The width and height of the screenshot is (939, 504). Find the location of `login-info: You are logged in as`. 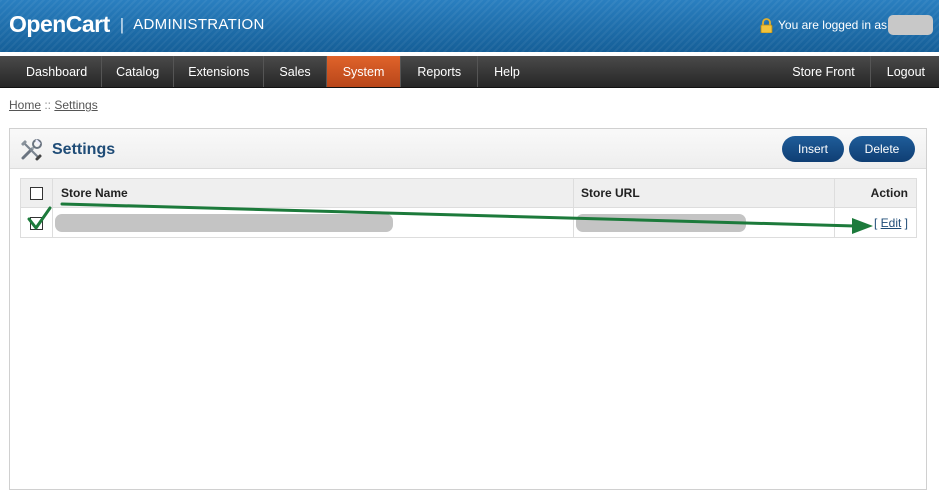

login-info: You are logged in as is located at coordinates (846, 25).